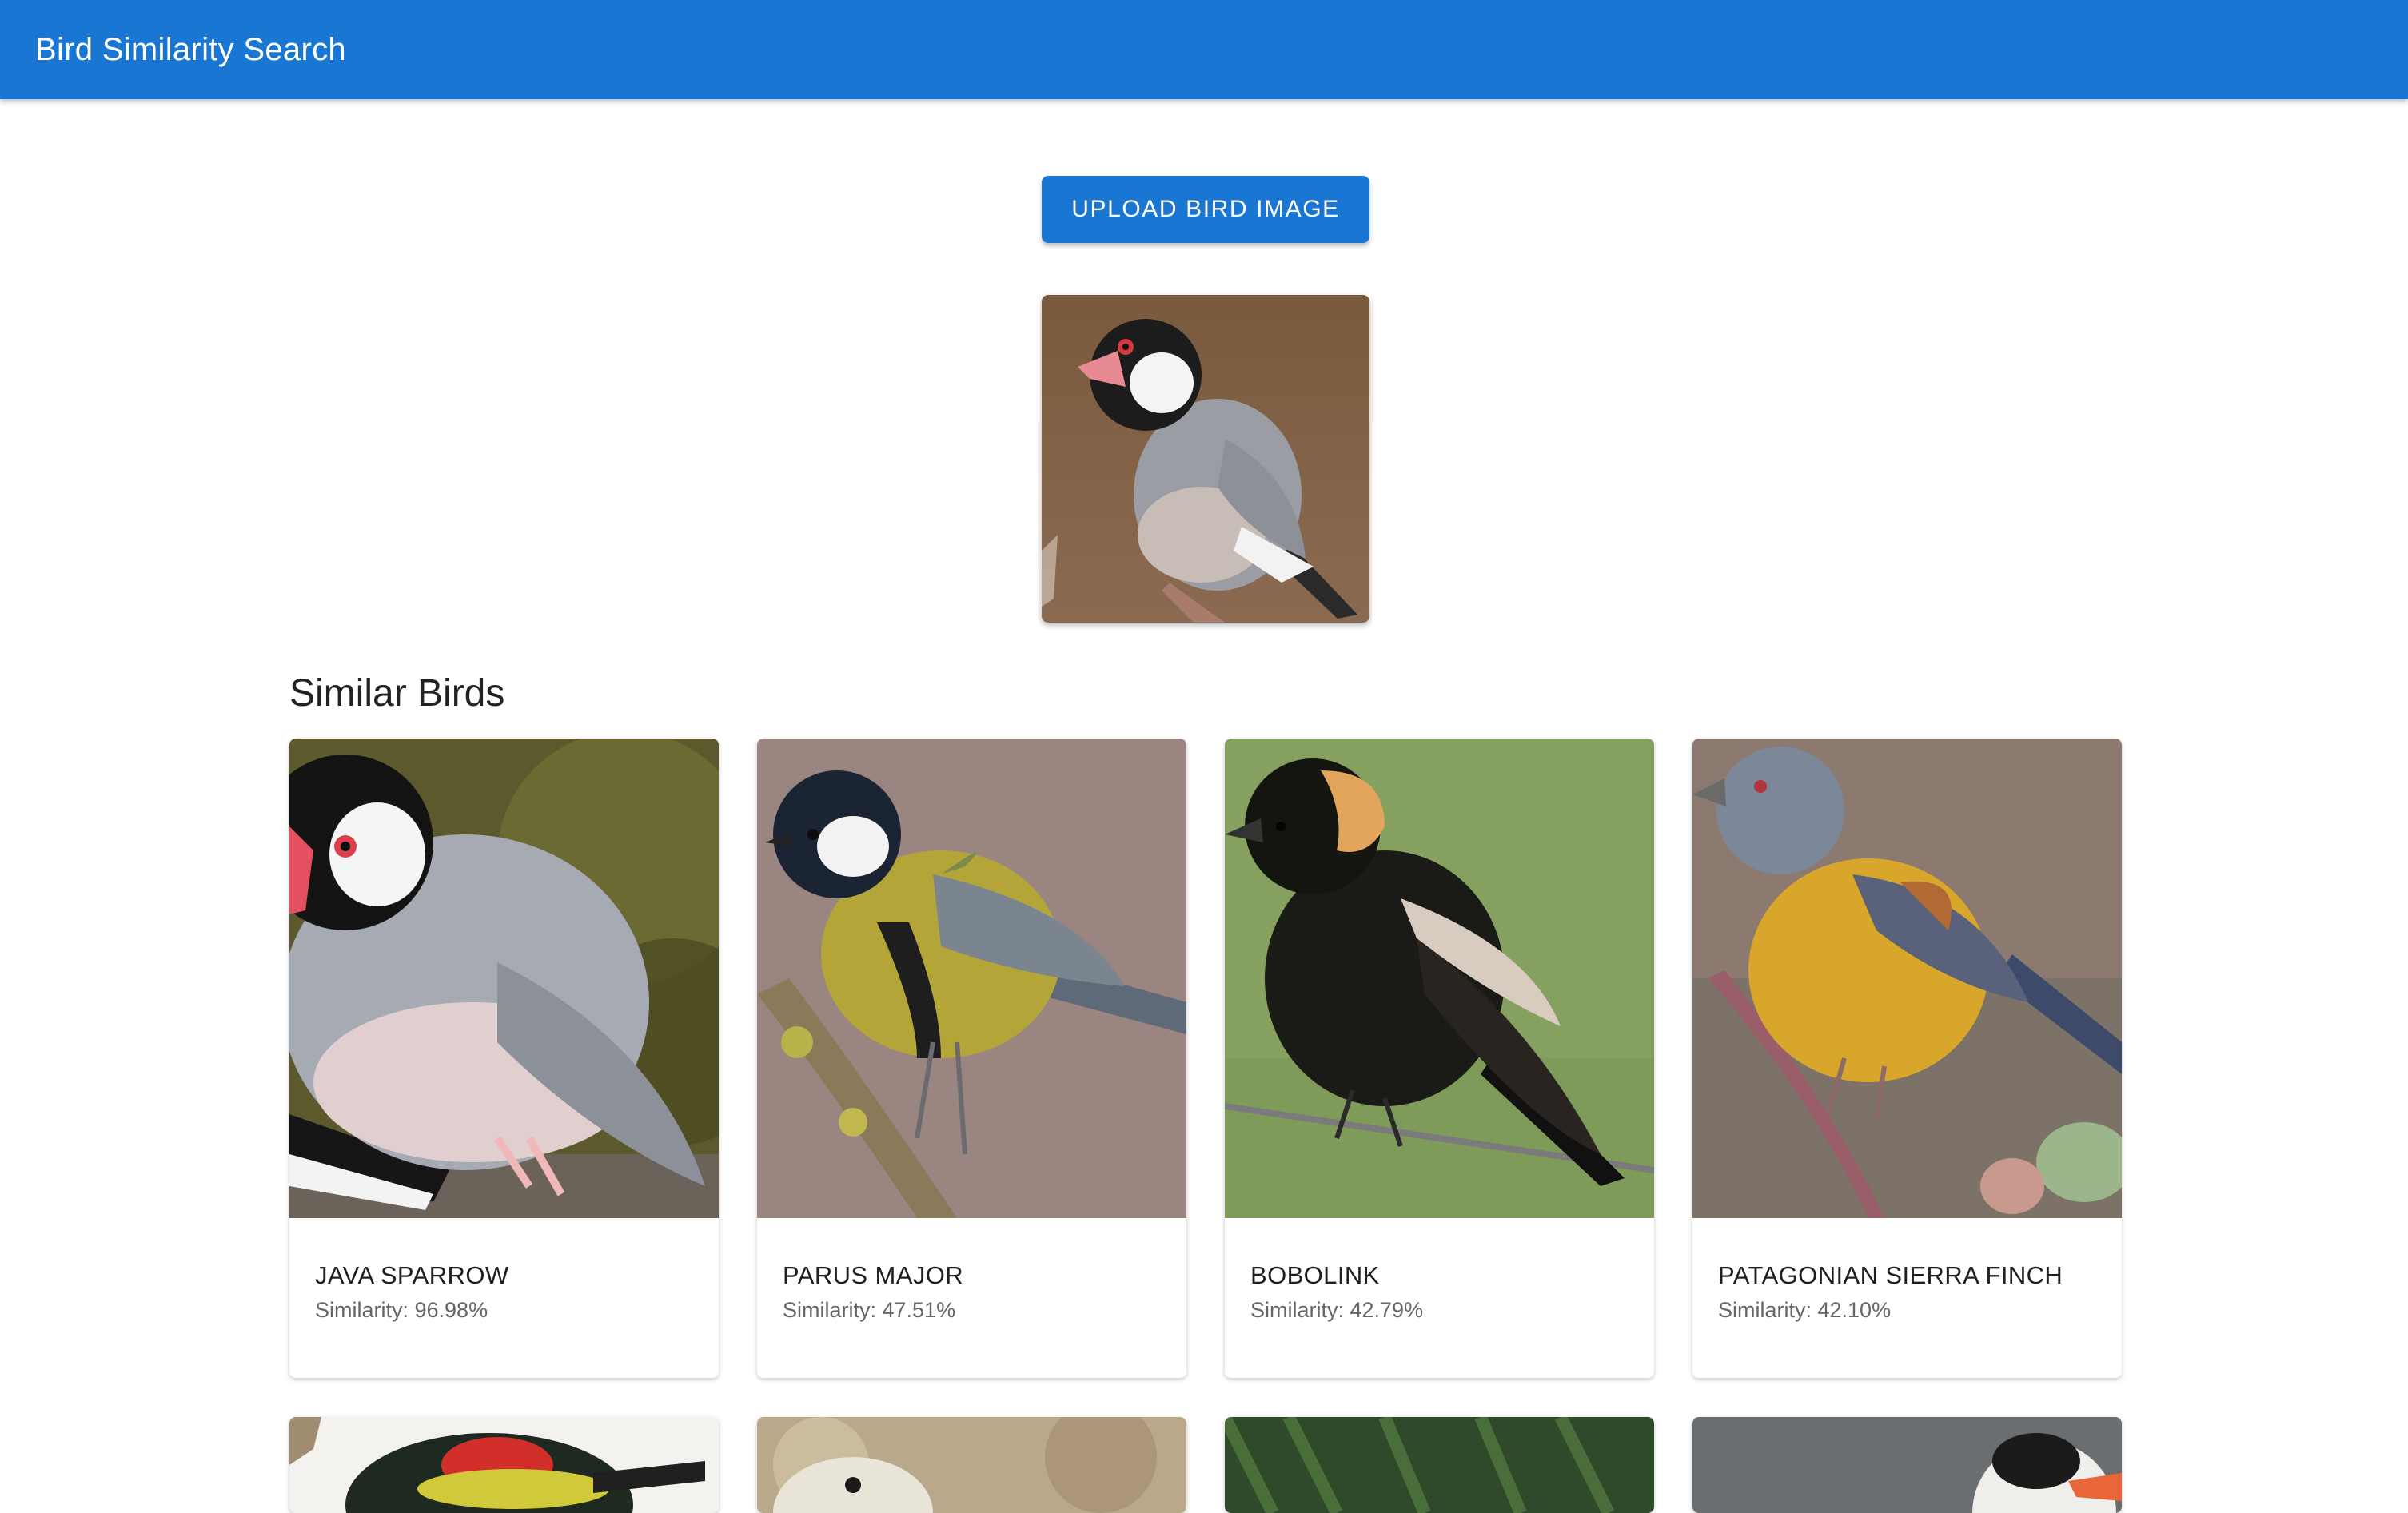 This screenshot has height=1513, width=2408. Describe the element at coordinates (1805, 1310) in the screenshot. I see `similarity-score: Similarity: 42.10%` at that location.